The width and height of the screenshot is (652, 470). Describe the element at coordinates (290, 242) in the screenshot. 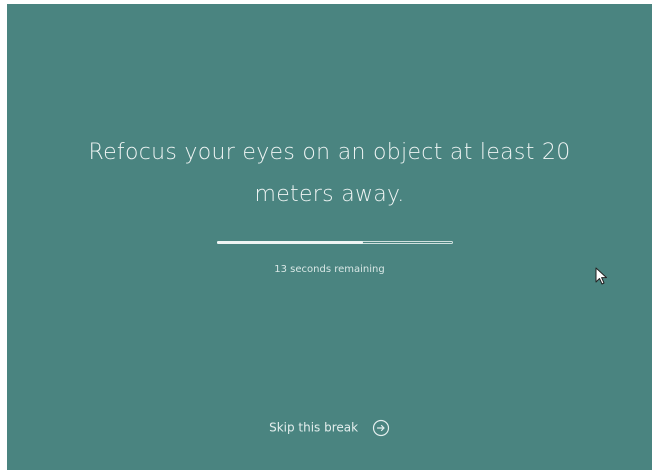

I see `progress-bar-fill` at that location.